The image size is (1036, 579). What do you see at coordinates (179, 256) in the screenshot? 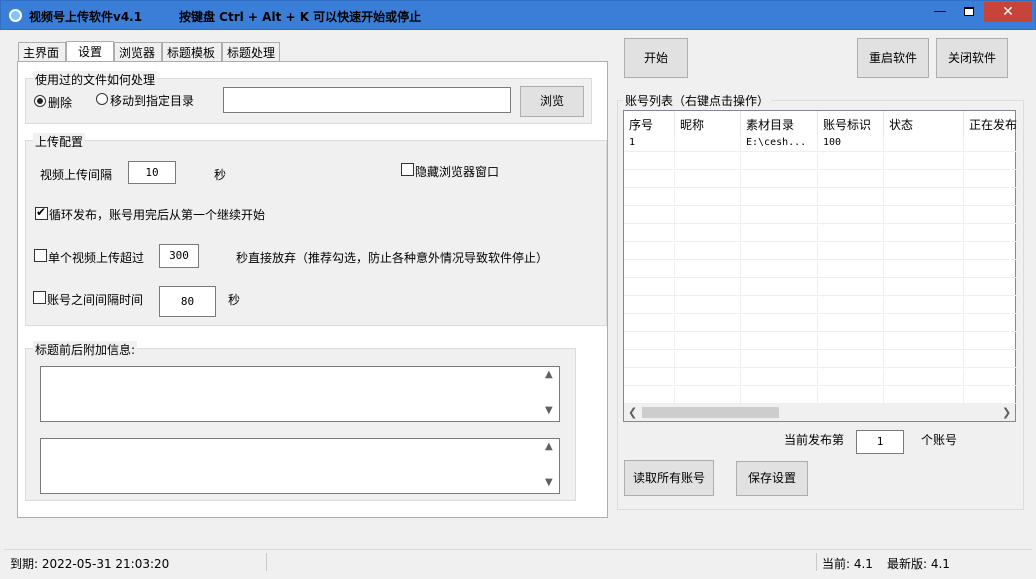
I see `upload-timeout-input: 300` at bounding box center [179, 256].